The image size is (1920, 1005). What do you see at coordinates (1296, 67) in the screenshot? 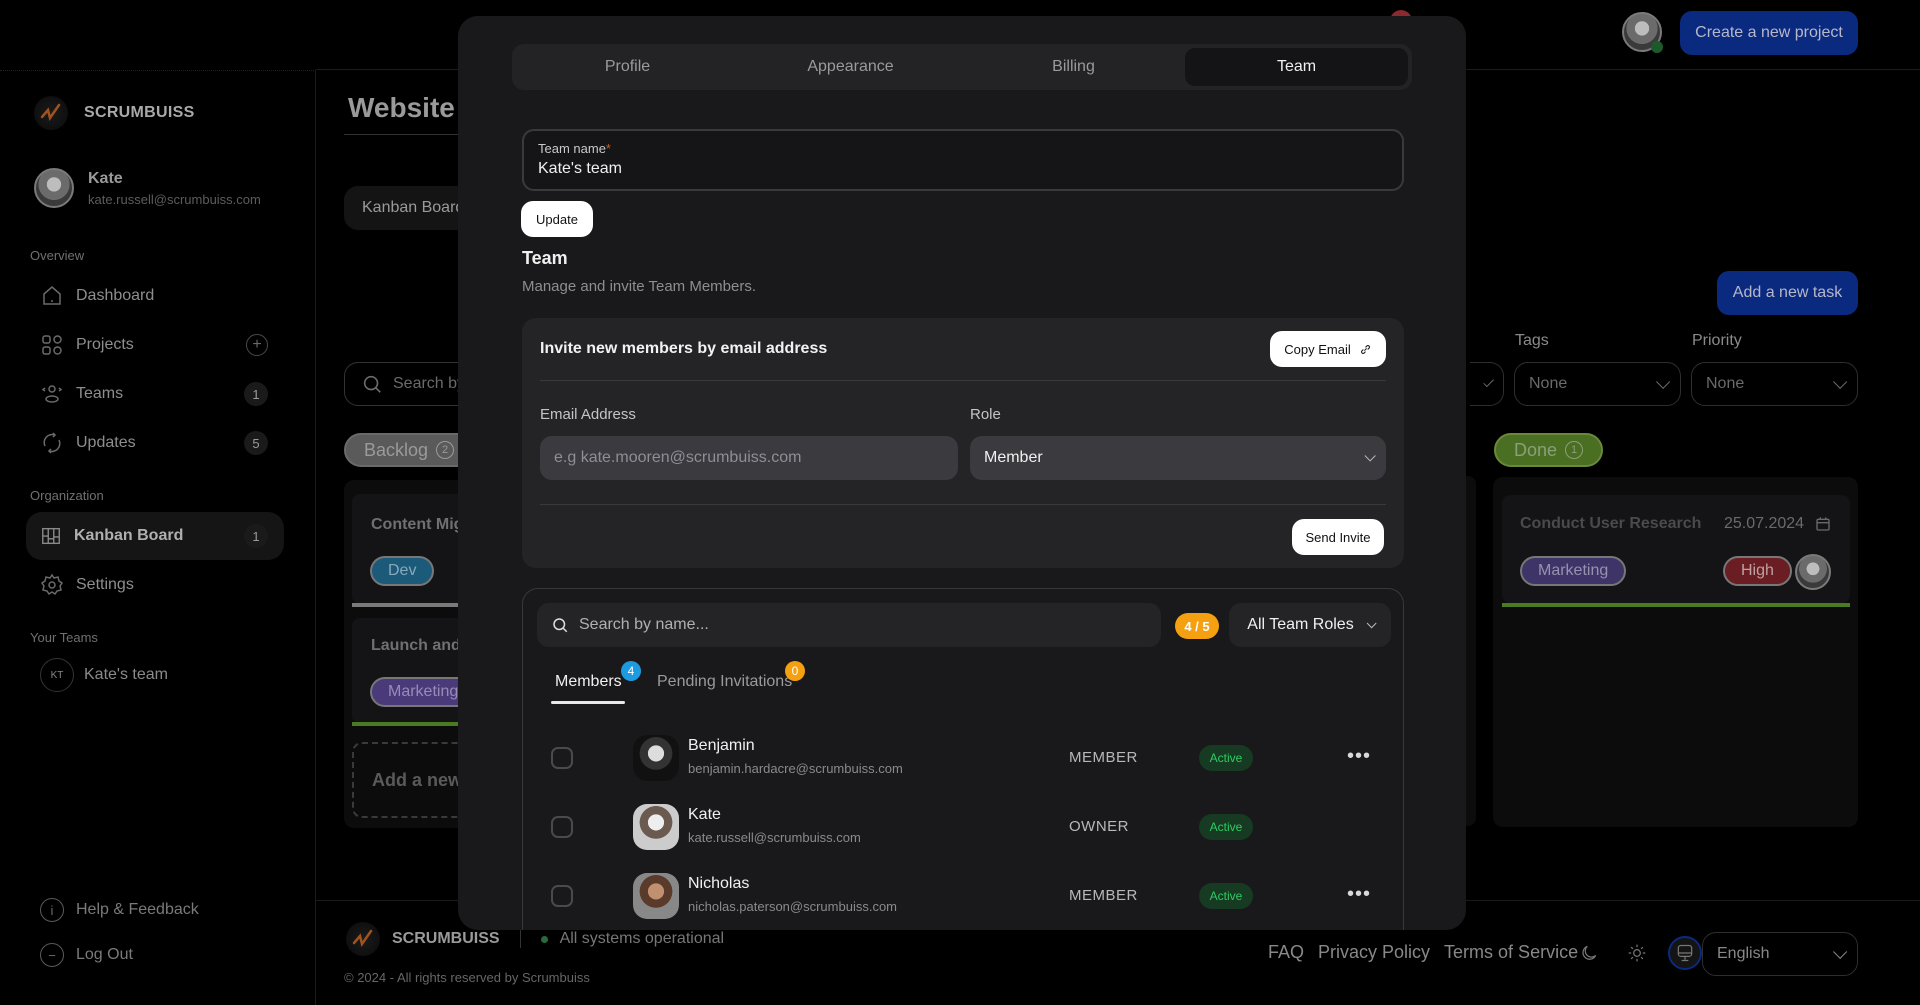
I see `tab-team: Team` at bounding box center [1296, 67].